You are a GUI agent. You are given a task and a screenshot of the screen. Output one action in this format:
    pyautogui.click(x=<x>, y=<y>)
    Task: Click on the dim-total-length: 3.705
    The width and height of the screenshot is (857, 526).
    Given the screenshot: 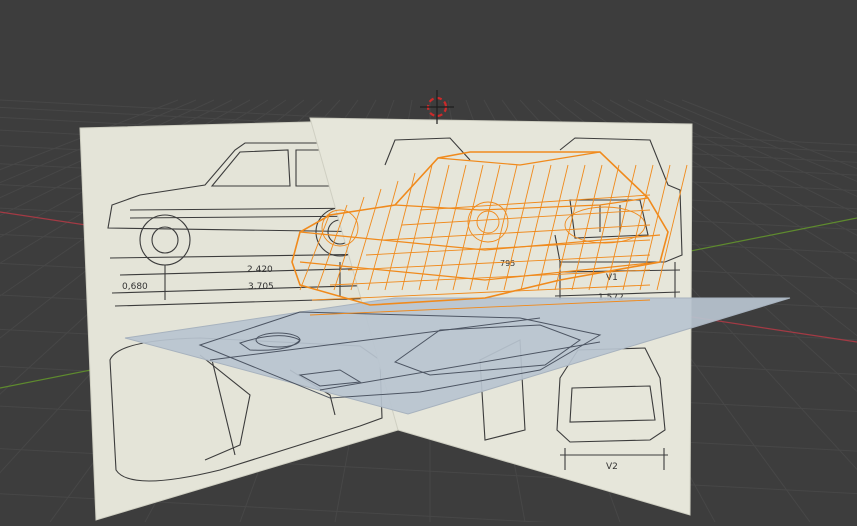 What is the action you would take?
    pyautogui.click(x=261, y=287)
    